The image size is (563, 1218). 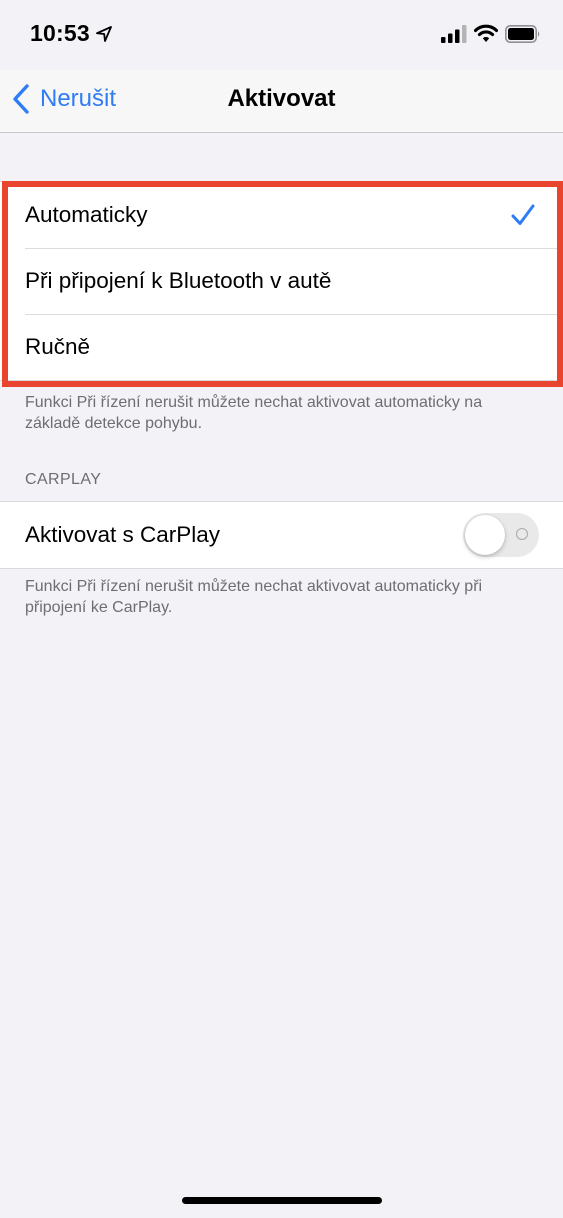 I want to click on option-label: Automaticky, so click(x=86, y=214).